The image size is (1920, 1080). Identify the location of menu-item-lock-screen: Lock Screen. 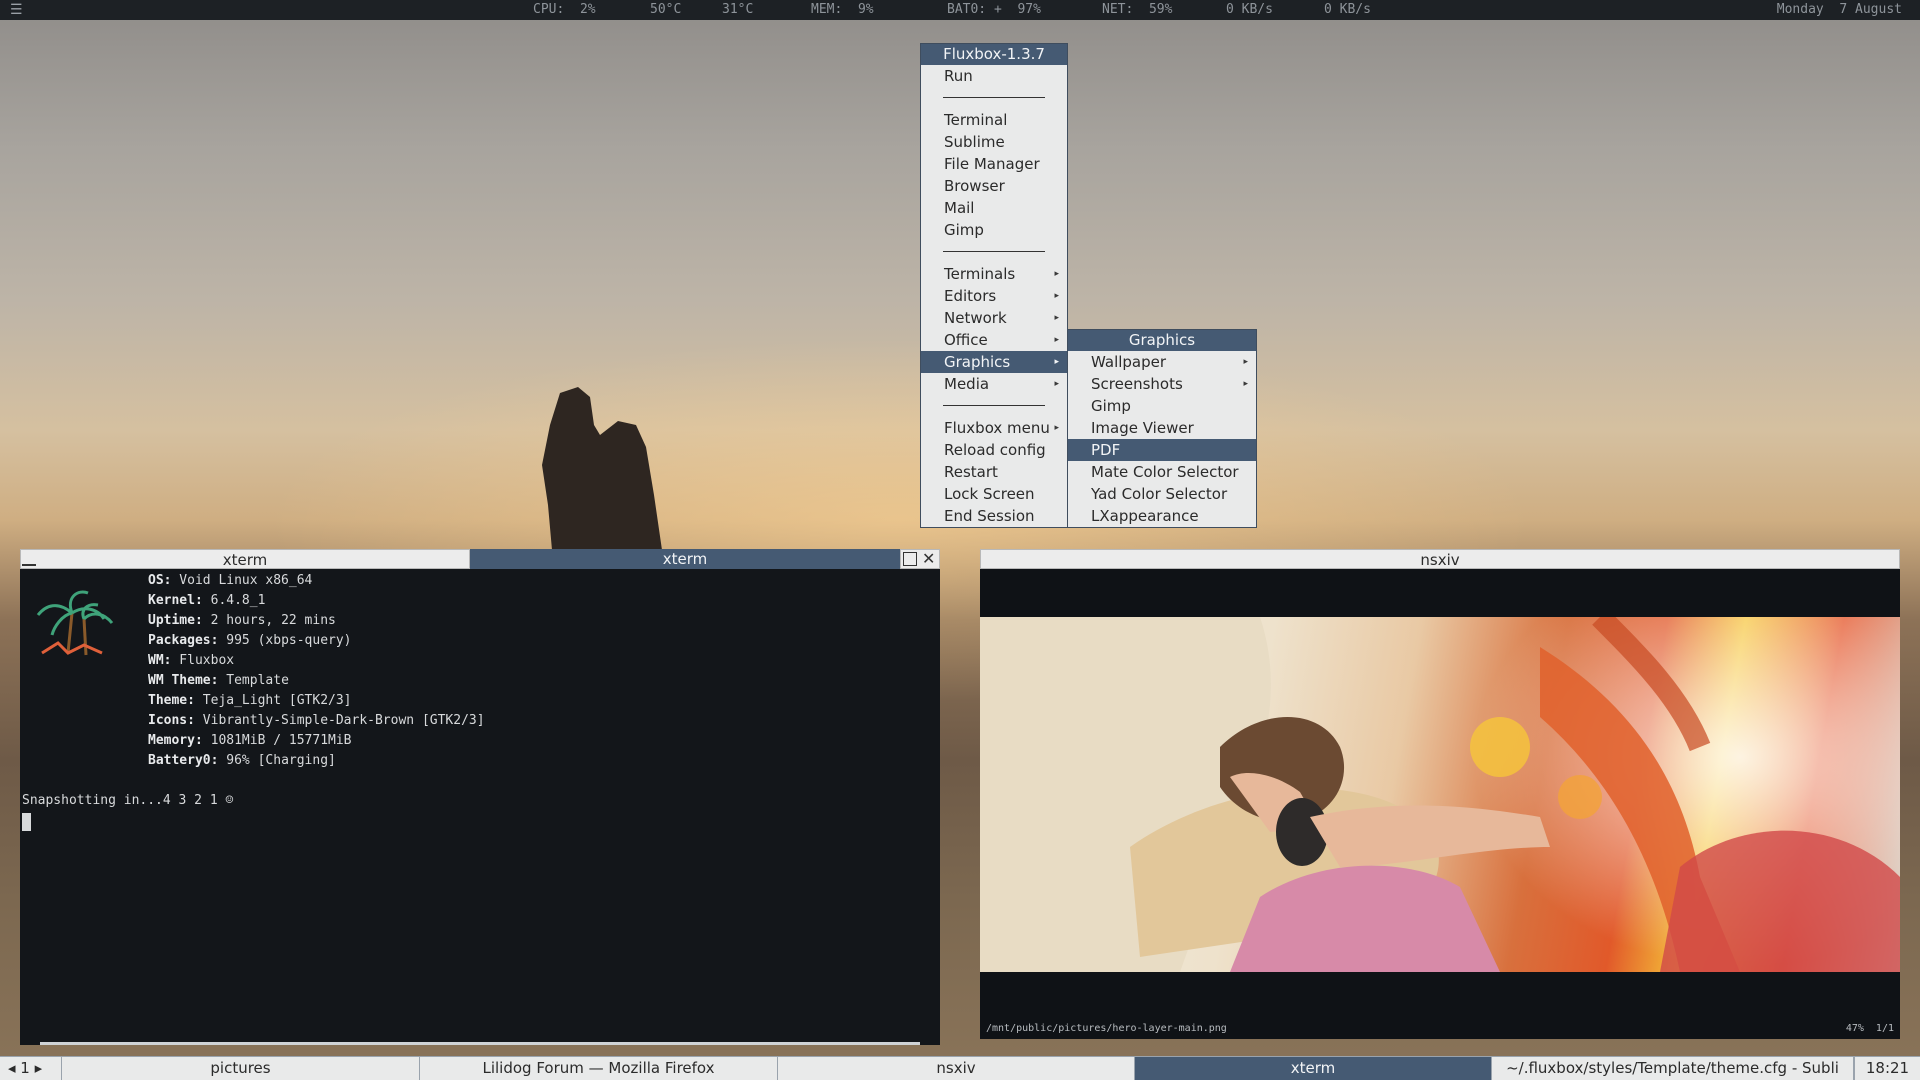
(994, 494).